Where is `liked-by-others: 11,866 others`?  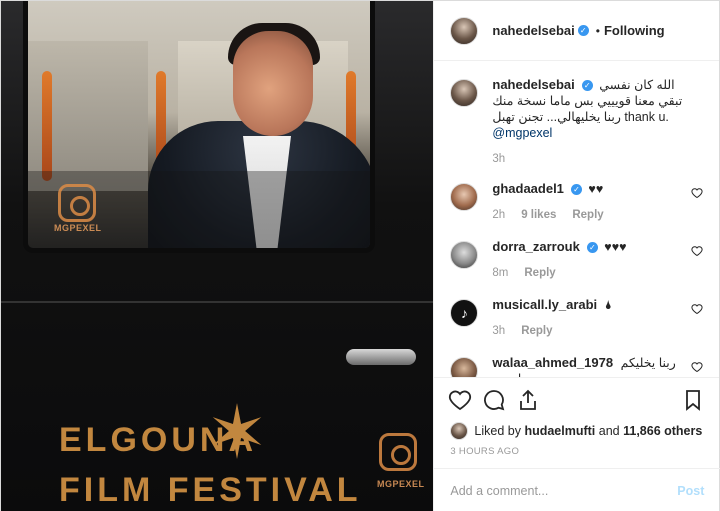
liked-by-others: 11,866 others is located at coordinates (662, 431).